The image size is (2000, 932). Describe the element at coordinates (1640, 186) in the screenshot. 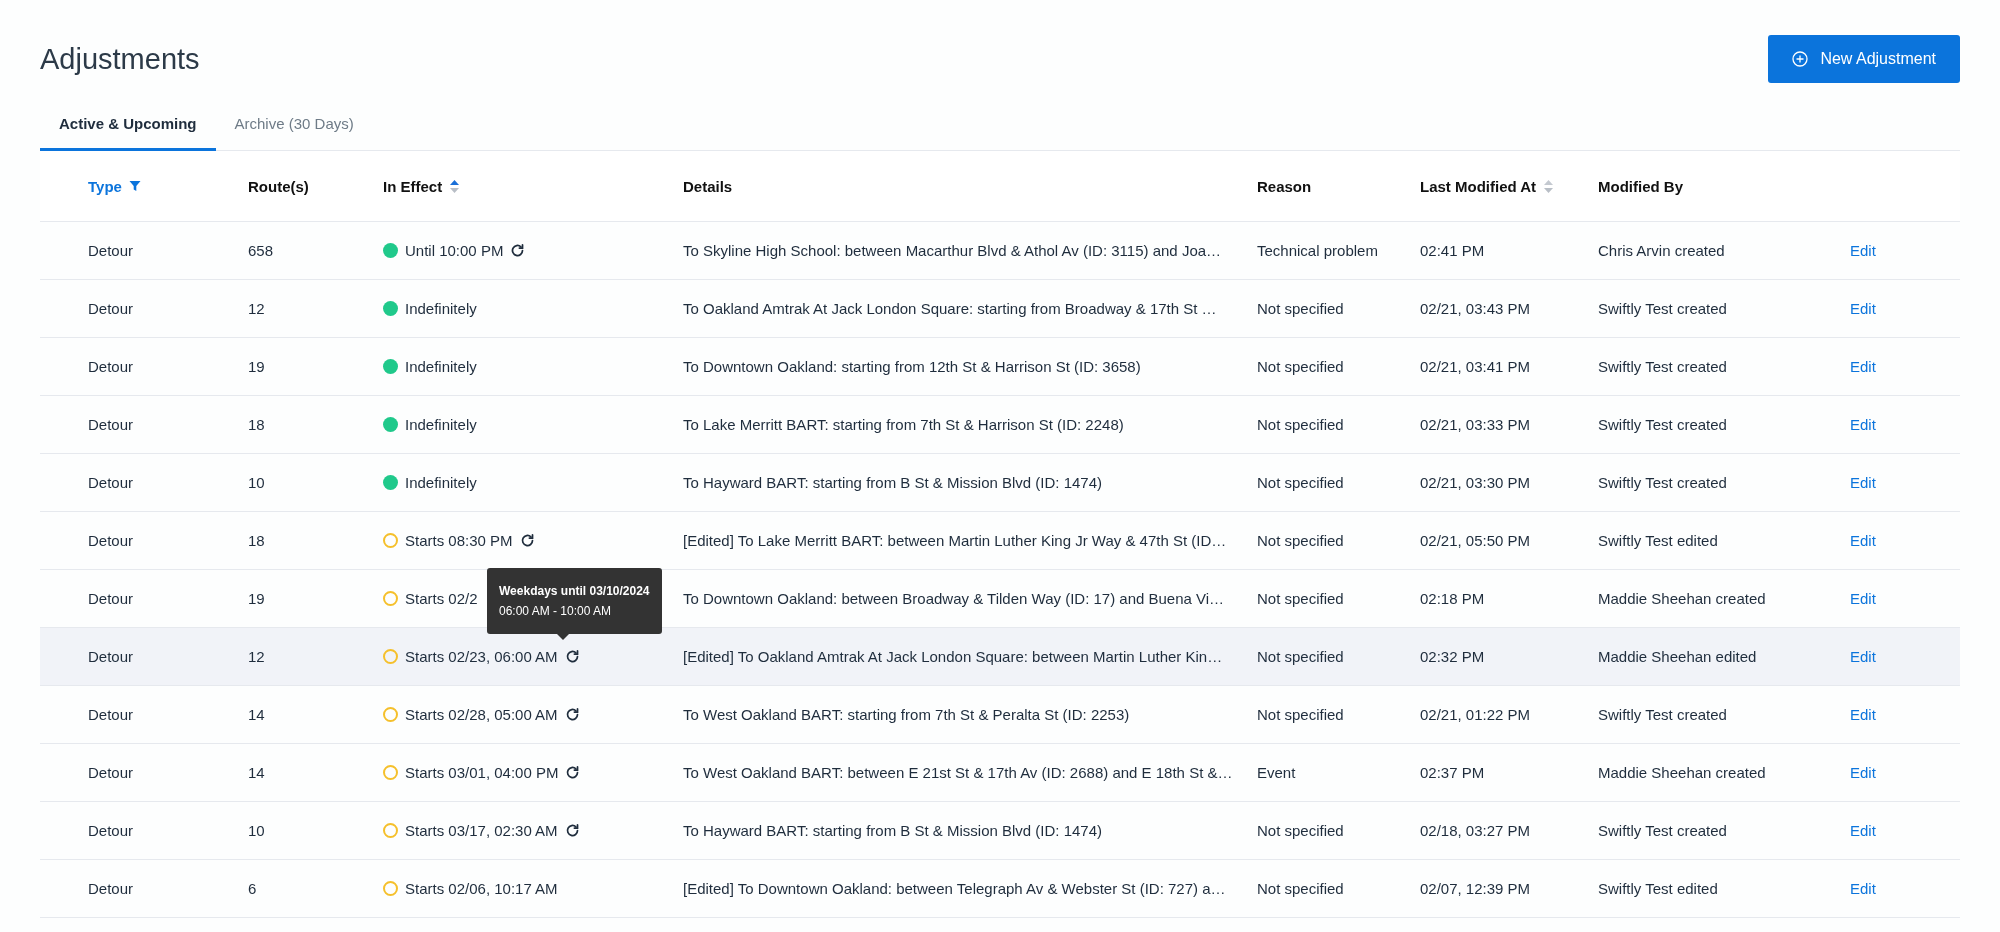

I see `column-header: Modified By` at that location.